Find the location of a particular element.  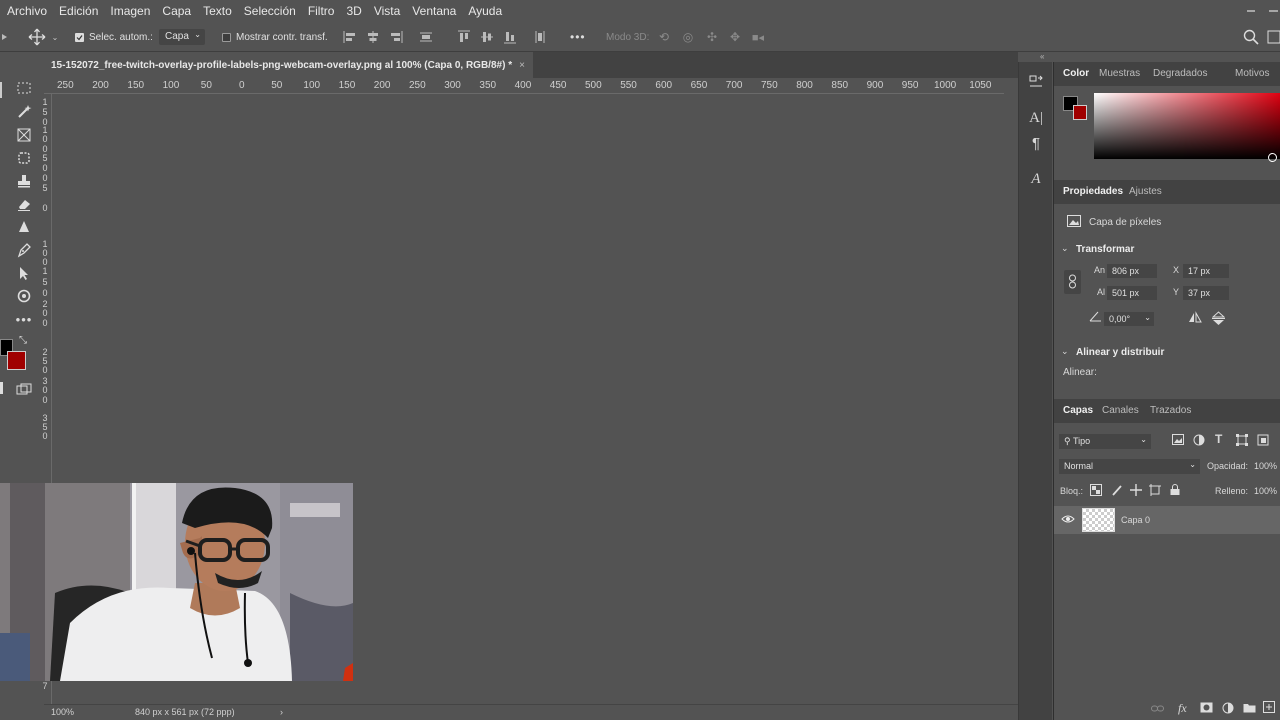

eye-icon is located at coordinates (1068, 520).